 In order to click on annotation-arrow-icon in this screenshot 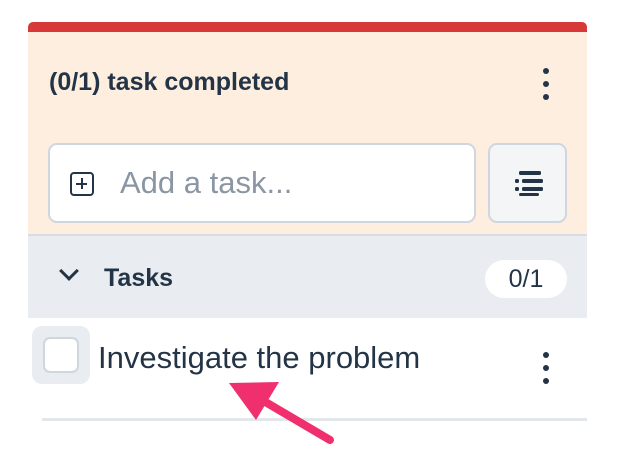, I will do `click(281, 413)`.